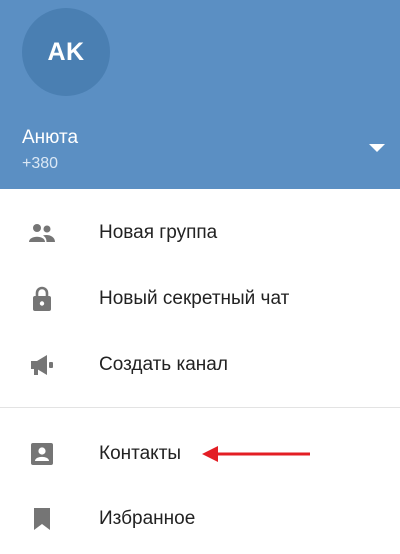 The image size is (400, 554). What do you see at coordinates (42, 365) in the screenshot?
I see `megaphone-icon` at bounding box center [42, 365].